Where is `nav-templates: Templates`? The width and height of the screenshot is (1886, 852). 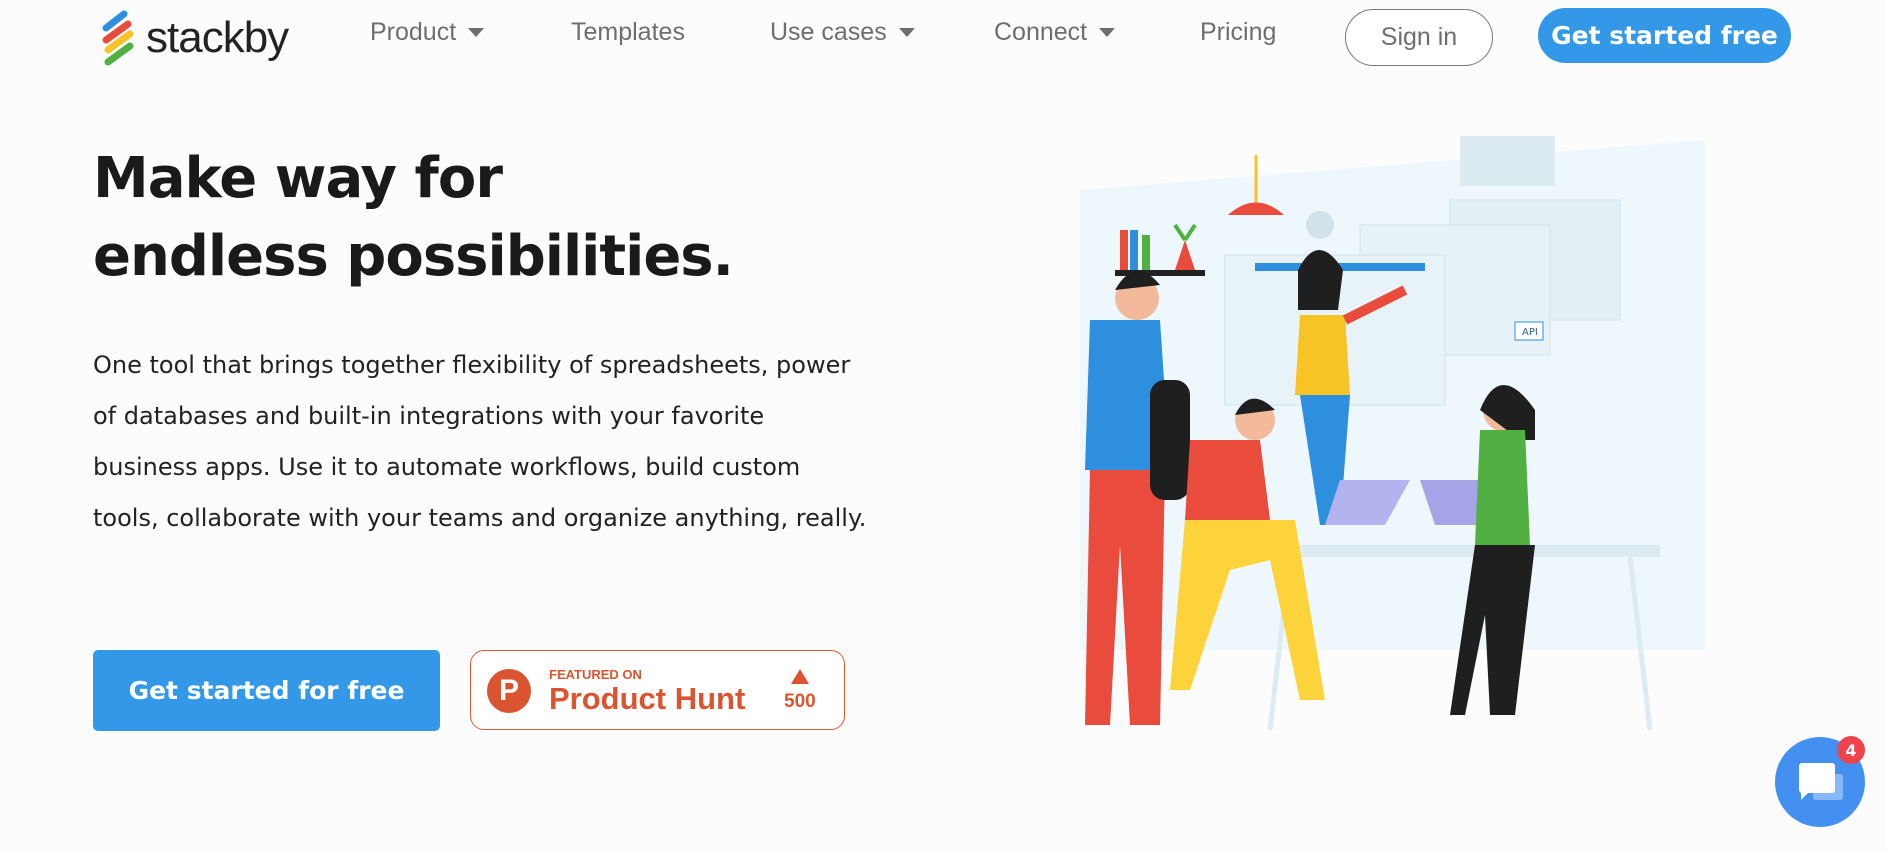 nav-templates: Templates is located at coordinates (628, 32).